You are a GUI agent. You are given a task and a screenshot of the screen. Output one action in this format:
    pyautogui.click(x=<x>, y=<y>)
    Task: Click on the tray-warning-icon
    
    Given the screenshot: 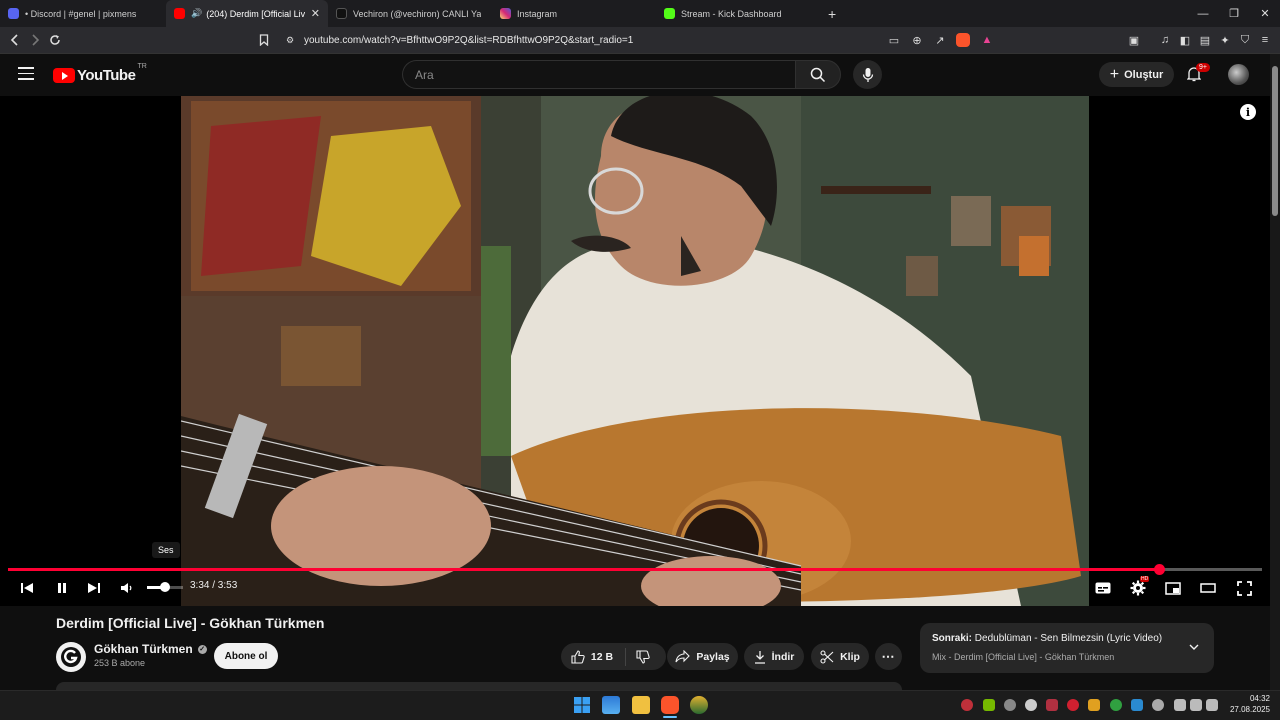 What is the action you would take?
    pyautogui.click(x=1094, y=705)
    